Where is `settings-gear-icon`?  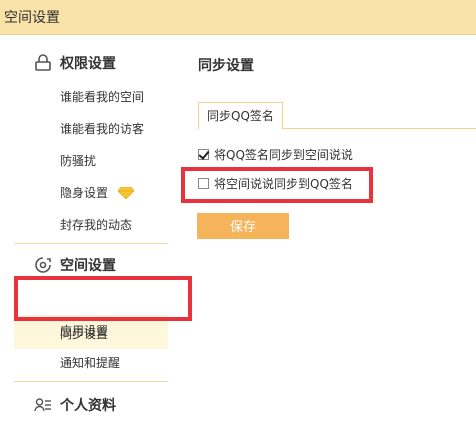
settings-gear-icon is located at coordinates (43, 265).